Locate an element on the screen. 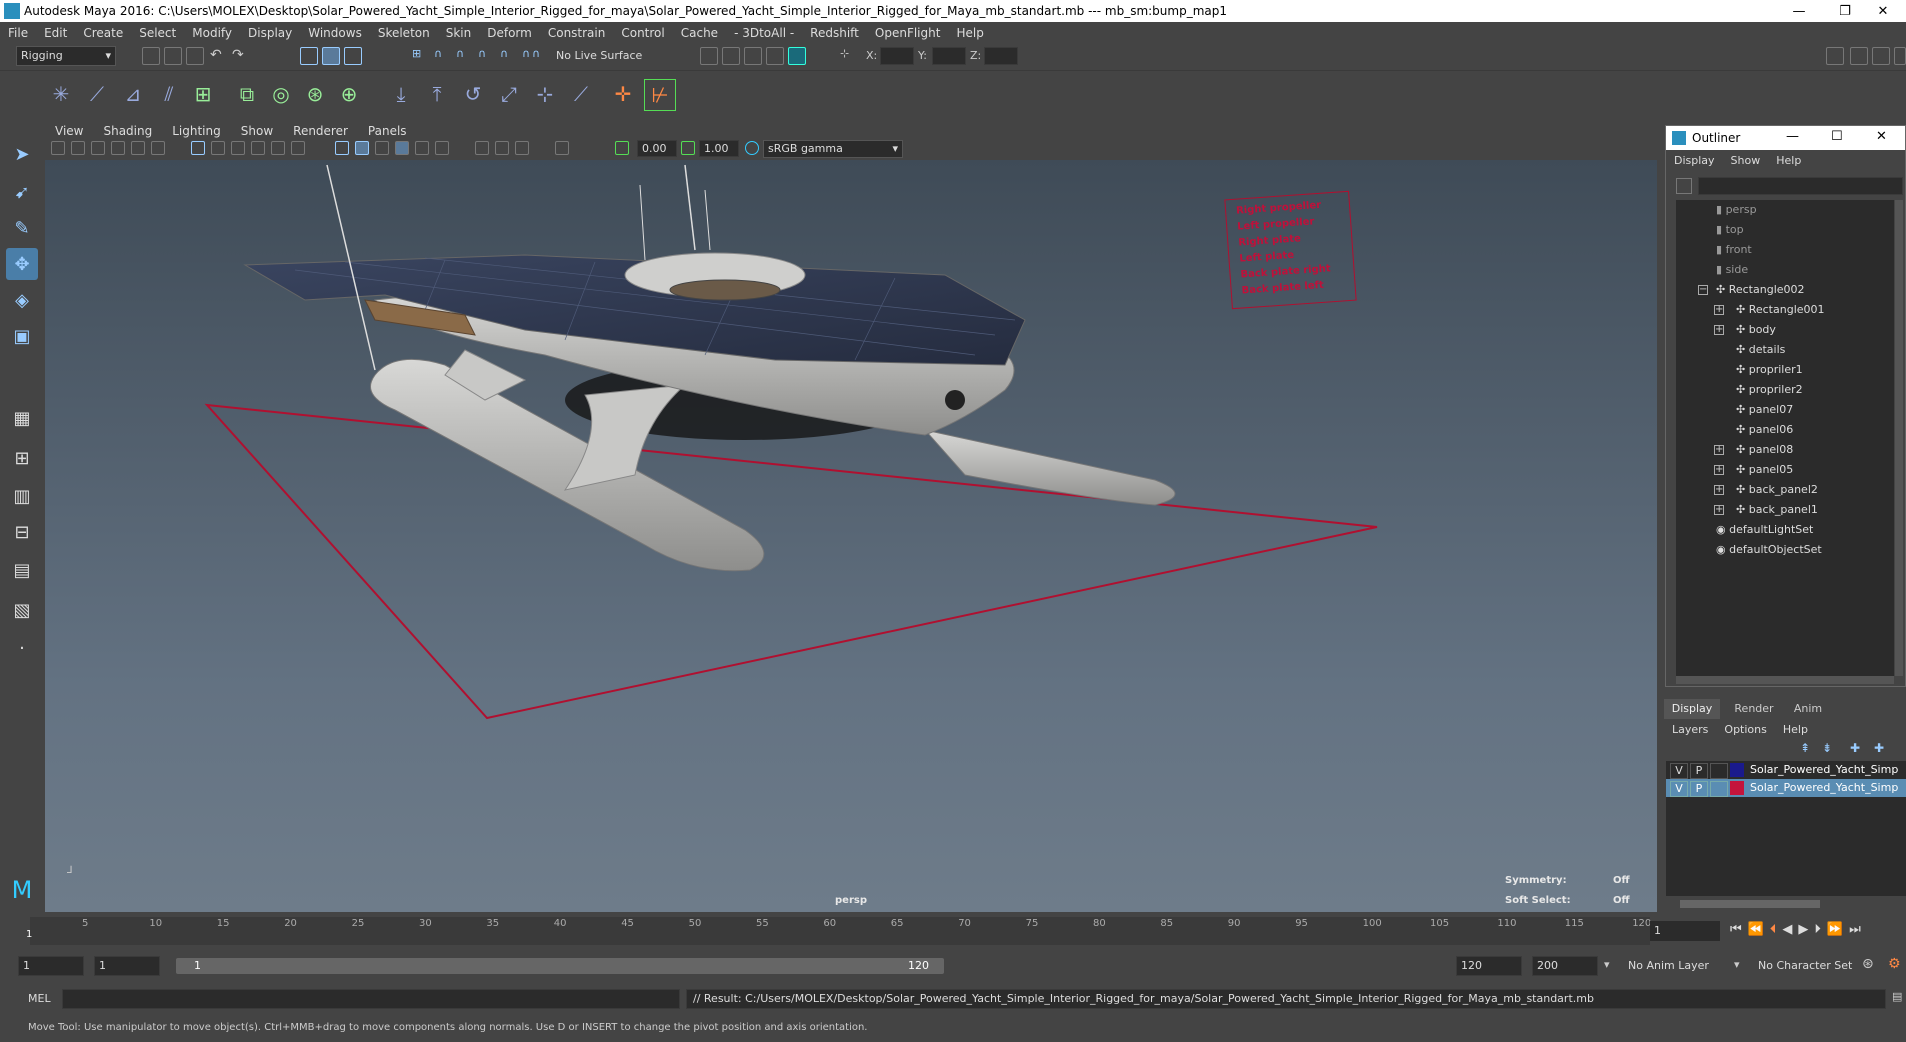 This screenshot has width=1906, height=1042. z-field is located at coordinates (1001, 56).